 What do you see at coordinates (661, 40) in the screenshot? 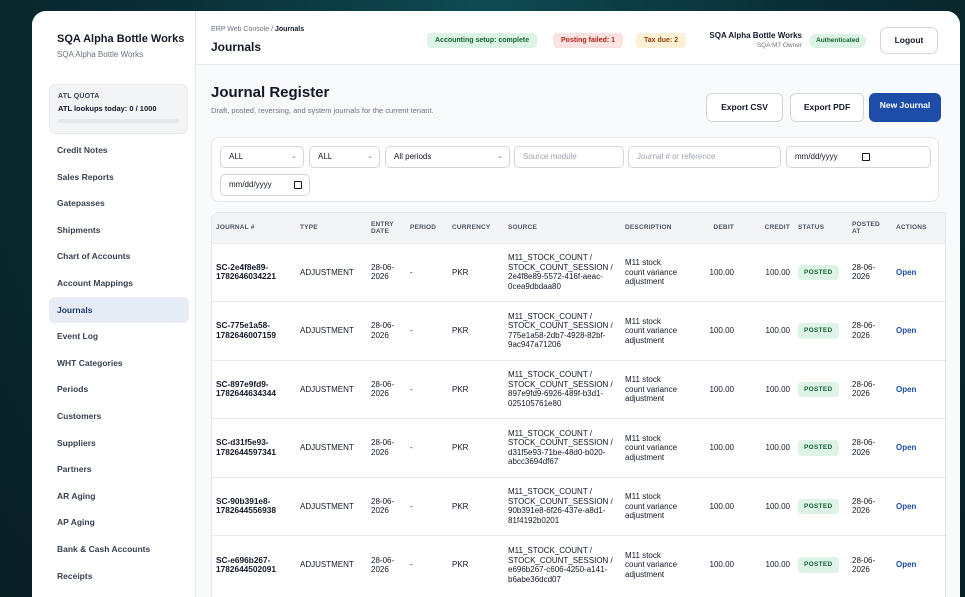
I see `tax-due-badge: Tax due: 2` at bounding box center [661, 40].